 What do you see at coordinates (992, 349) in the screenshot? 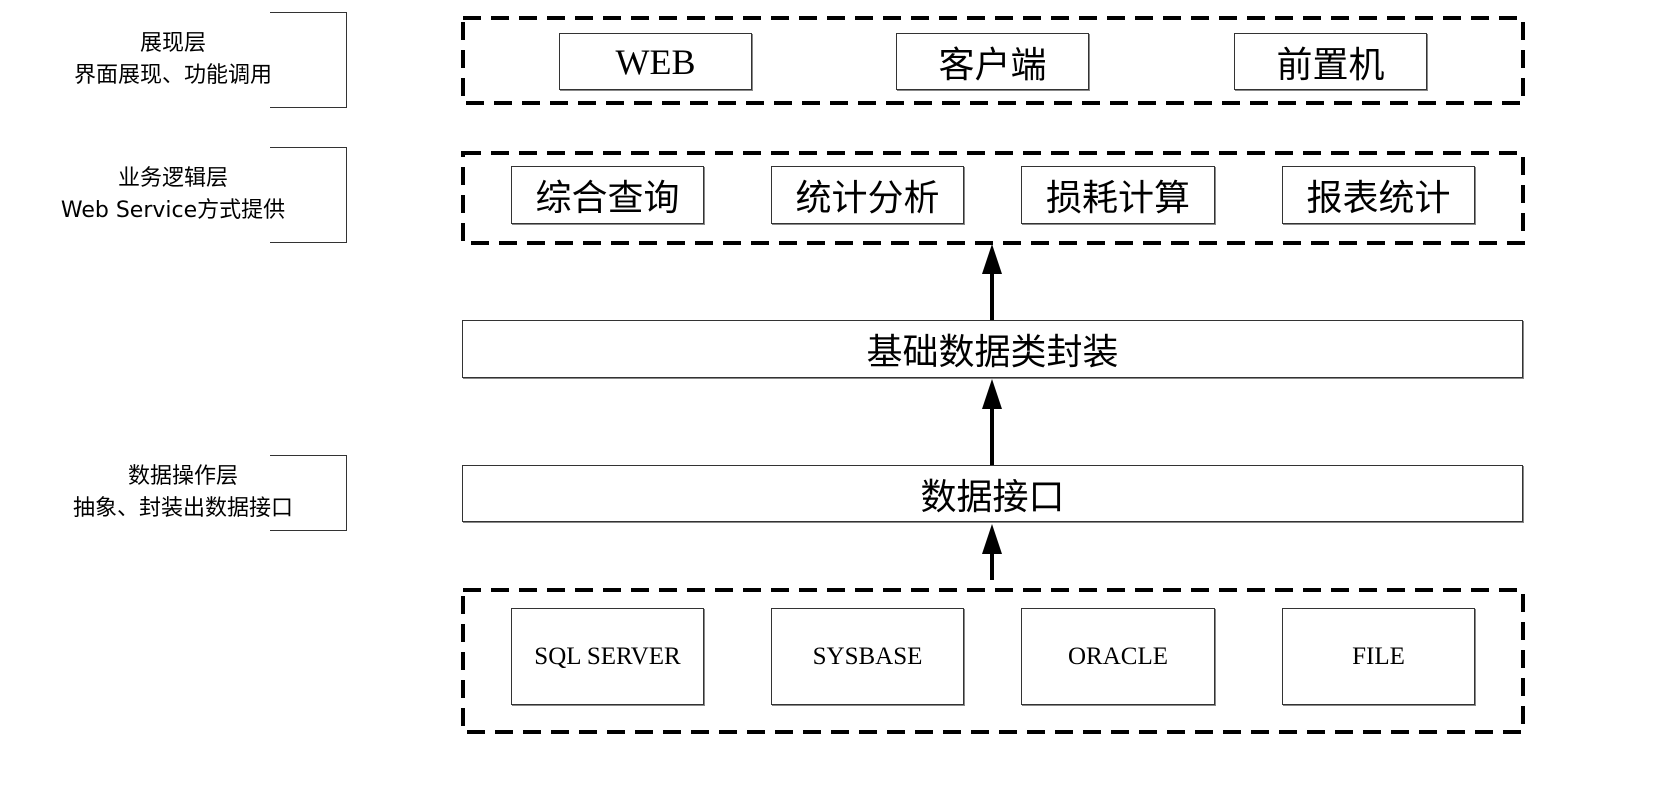
I see `encapsulation-box: 基础数据类封装` at bounding box center [992, 349].